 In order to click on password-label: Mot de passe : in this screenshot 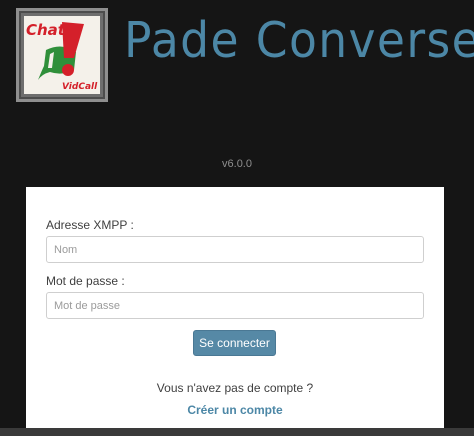, I will do `click(85, 281)`.